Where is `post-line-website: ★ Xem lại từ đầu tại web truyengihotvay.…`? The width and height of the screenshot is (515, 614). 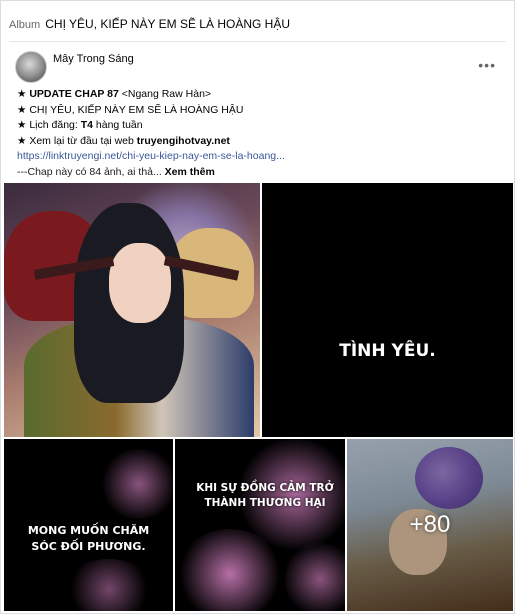 post-line-website: ★ Xem lại từ đầu tại web truyengihotvay.… is located at coordinates (260, 142).